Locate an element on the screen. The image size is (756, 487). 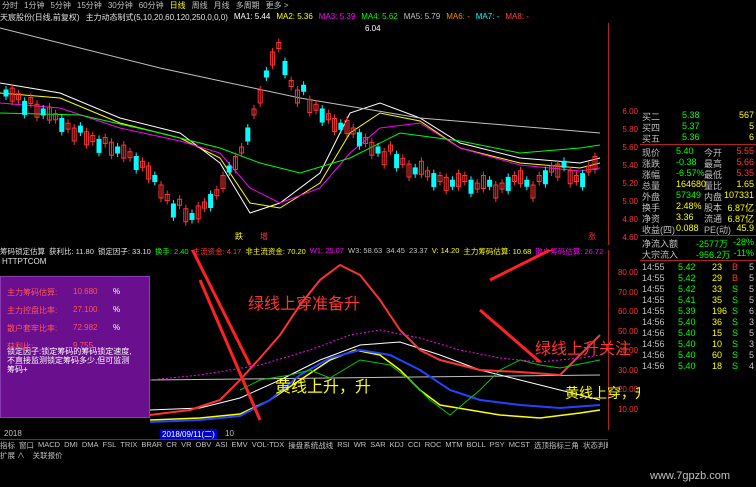
period-tab-10: 更多 > is located at coordinates (277, 5).